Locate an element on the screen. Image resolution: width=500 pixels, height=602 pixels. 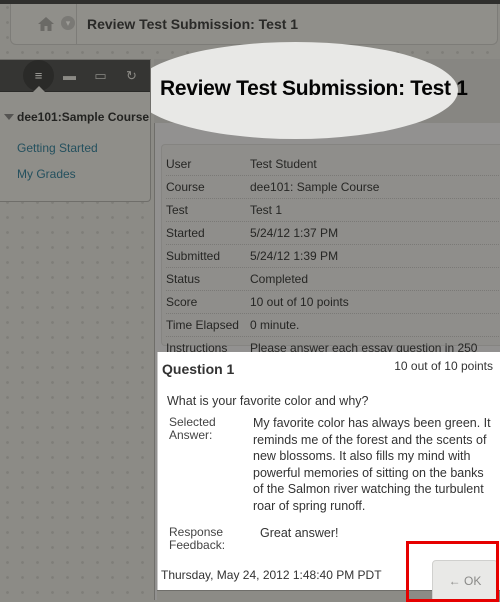
detail-row: Status Completed is located at coordinates (333, 279).